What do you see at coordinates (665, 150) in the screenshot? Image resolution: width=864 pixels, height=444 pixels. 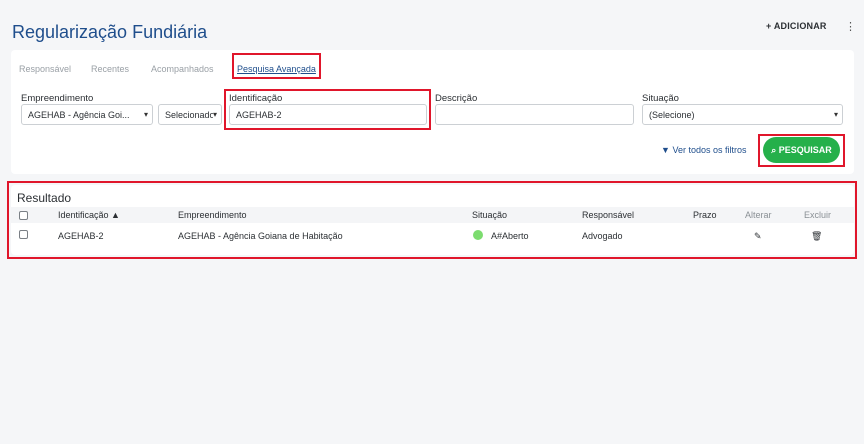 I see `filter-icon: ▼` at bounding box center [665, 150].